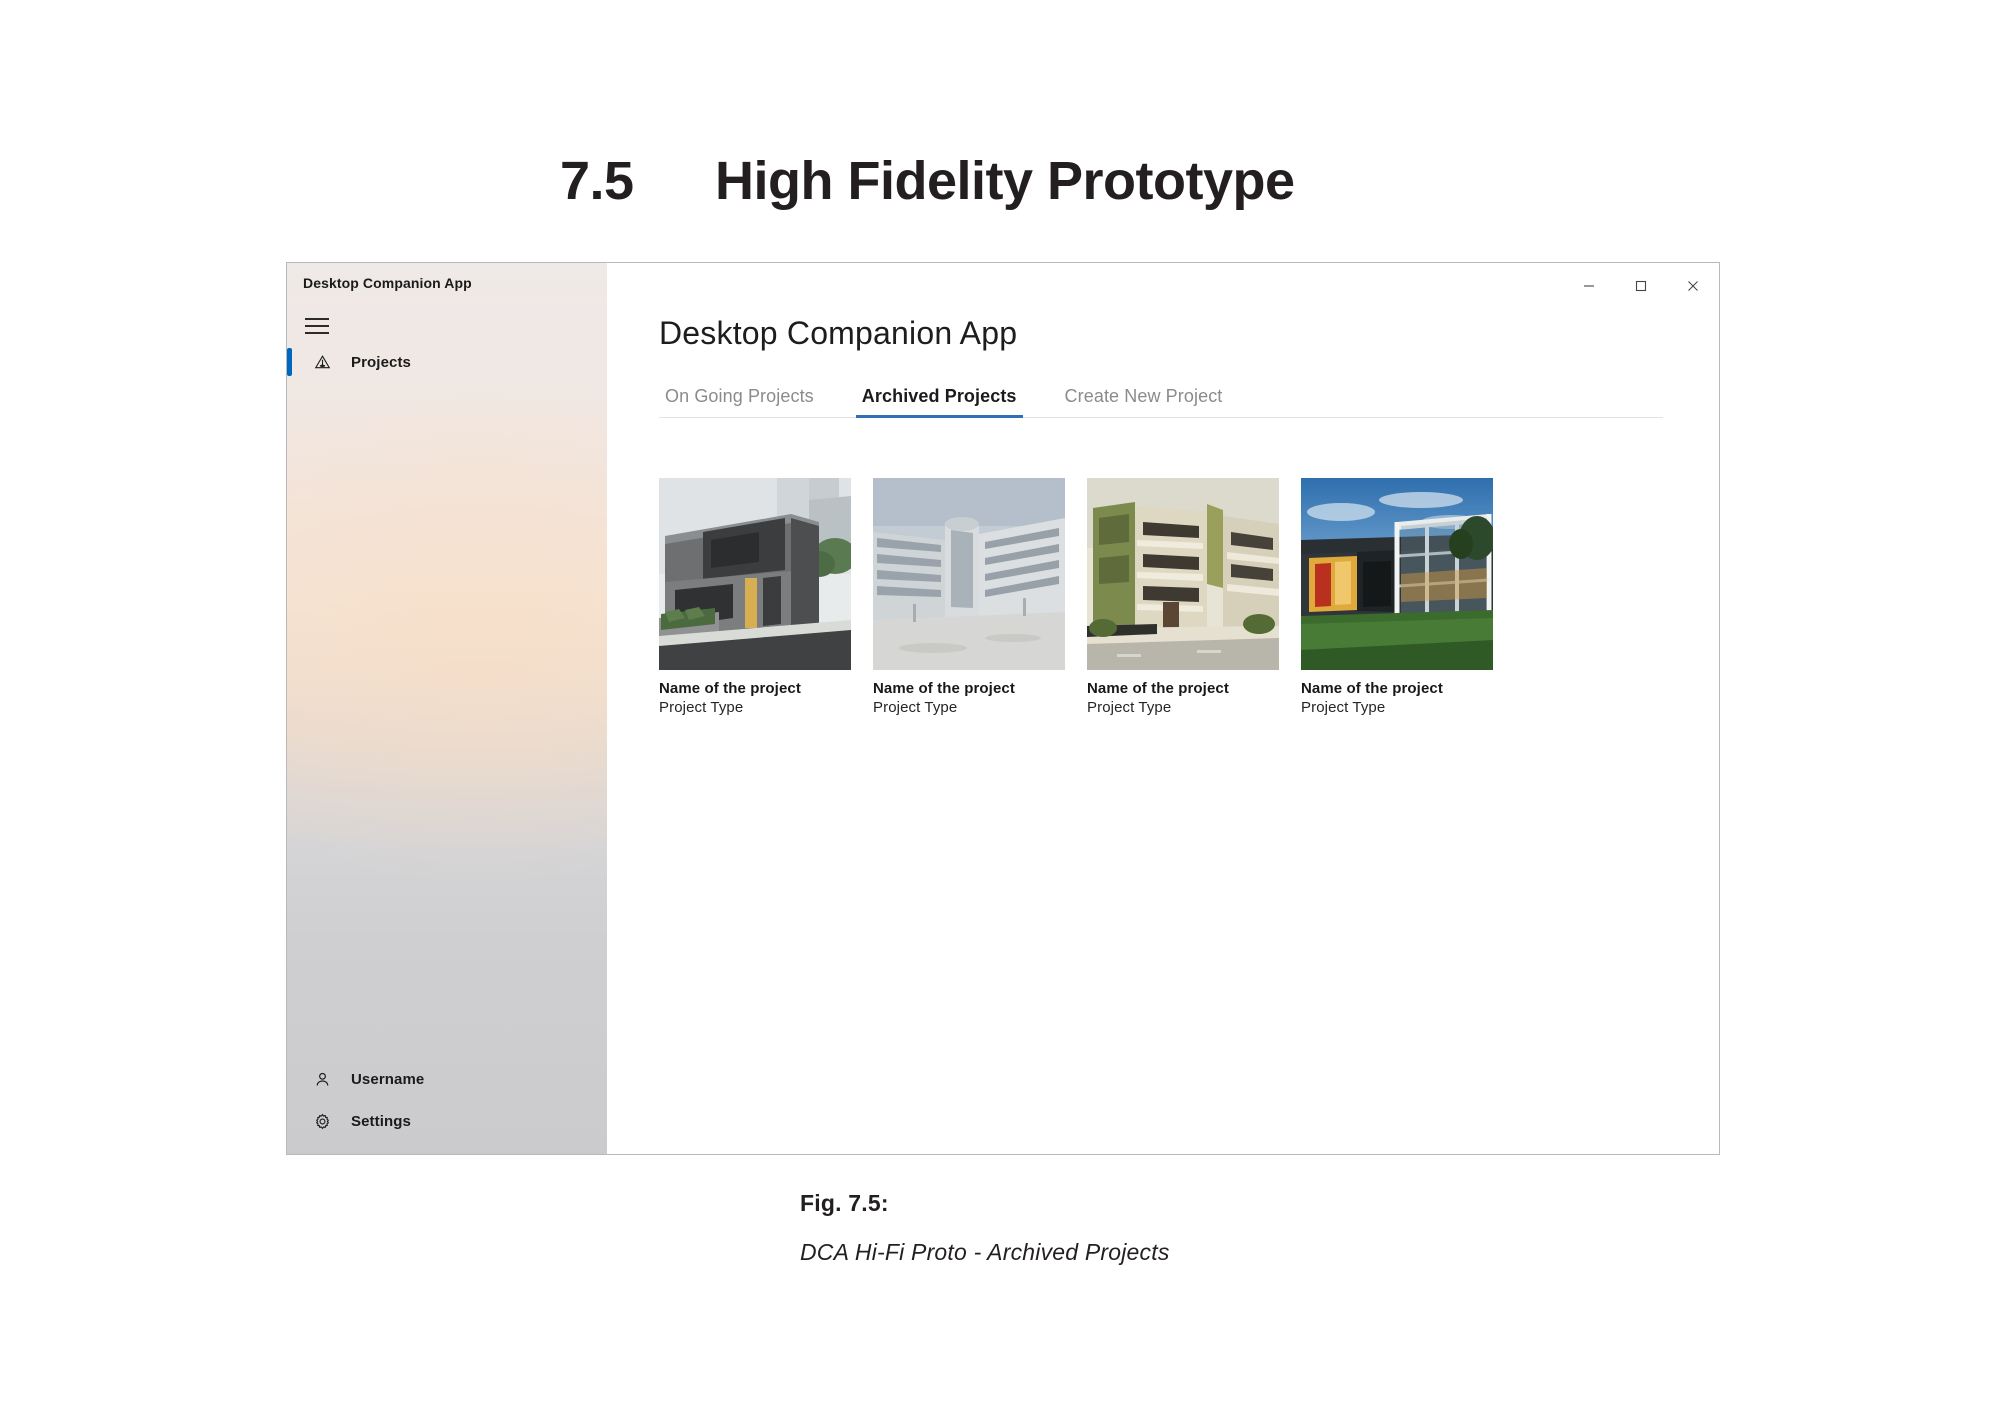  I want to click on close-icon, so click(1693, 286).